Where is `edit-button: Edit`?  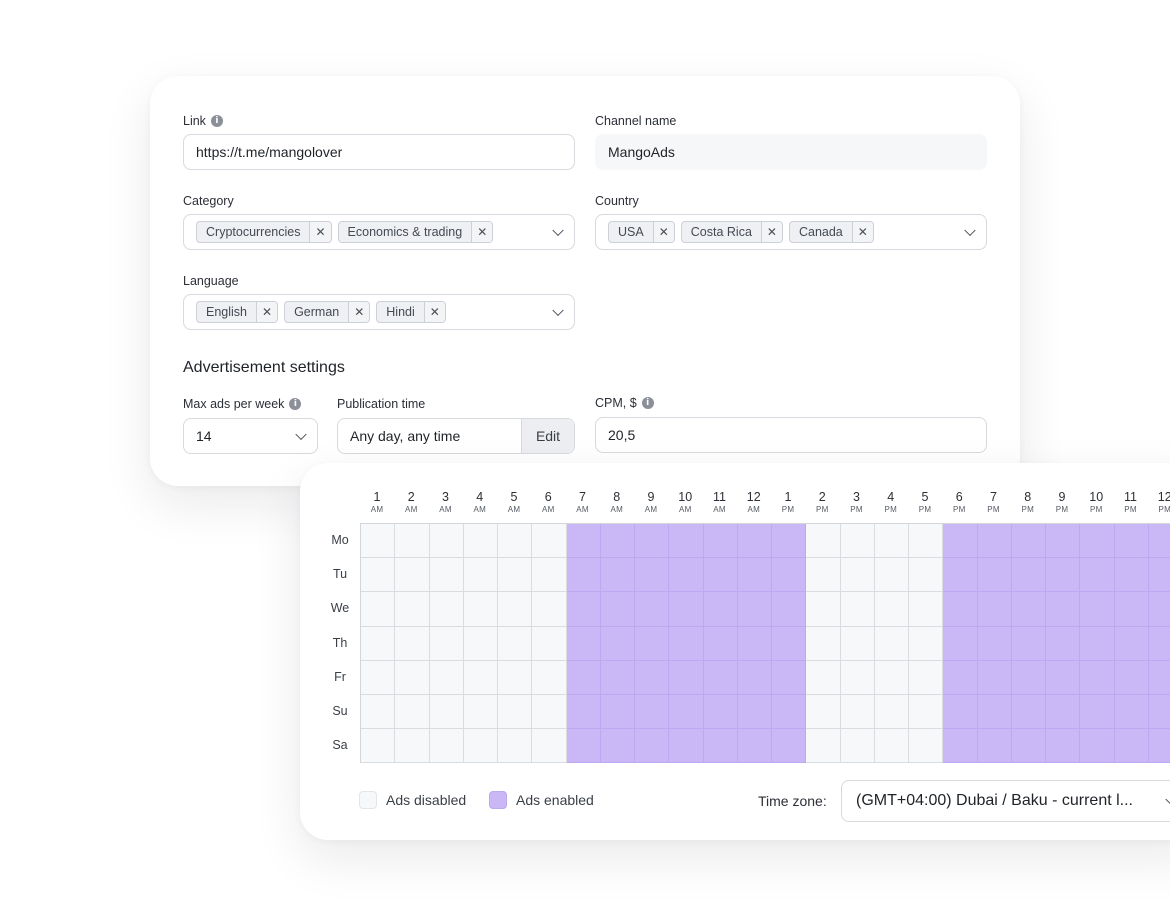
edit-button: Edit is located at coordinates (547, 436).